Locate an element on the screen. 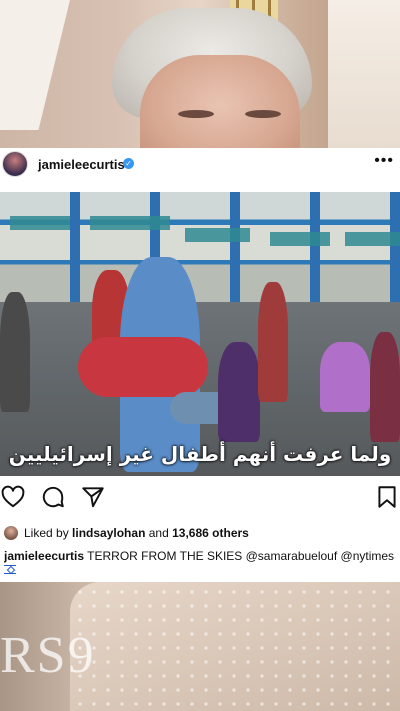 This screenshot has width=400, height=711. caption-username: jamieleecurtis is located at coordinates (44, 556).